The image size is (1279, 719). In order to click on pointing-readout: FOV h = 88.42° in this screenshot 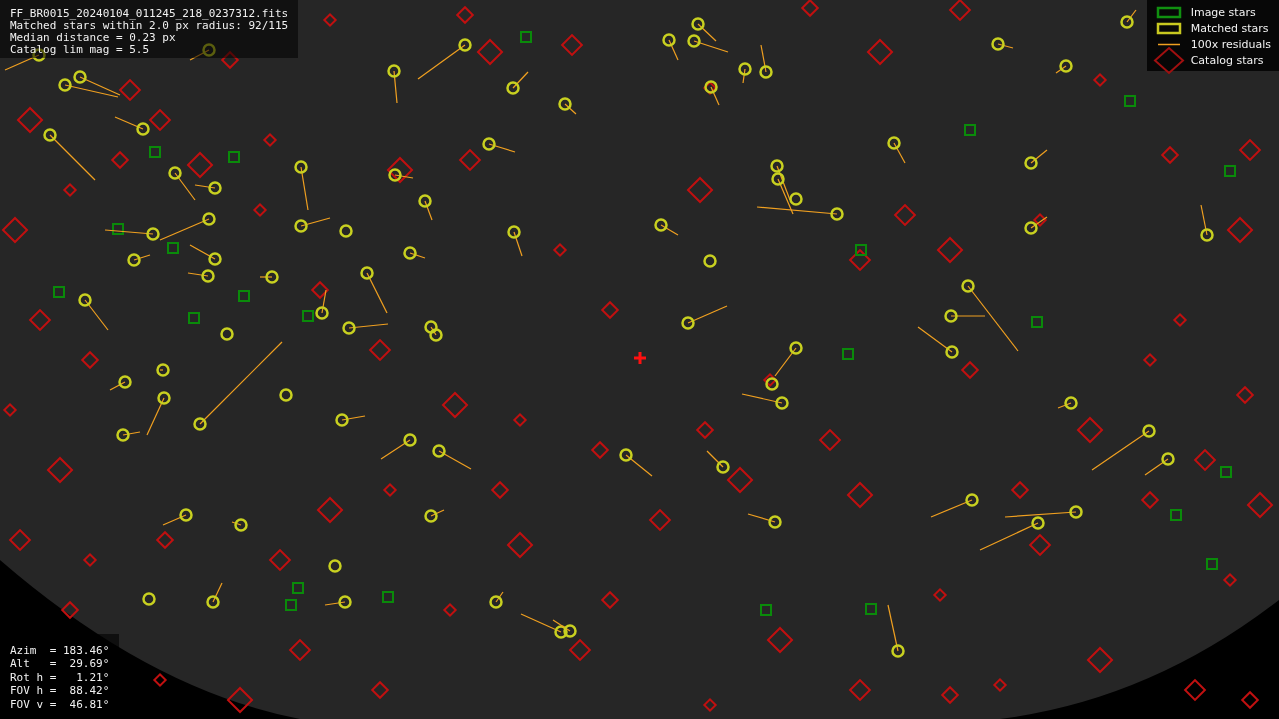, I will do `click(60, 691)`.